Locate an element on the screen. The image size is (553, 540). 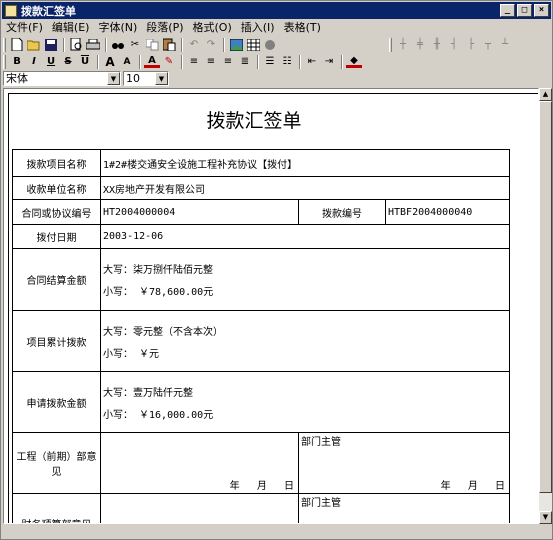
payee-value: XX房地产开发有限公司 is located at coordinates (305, 188).